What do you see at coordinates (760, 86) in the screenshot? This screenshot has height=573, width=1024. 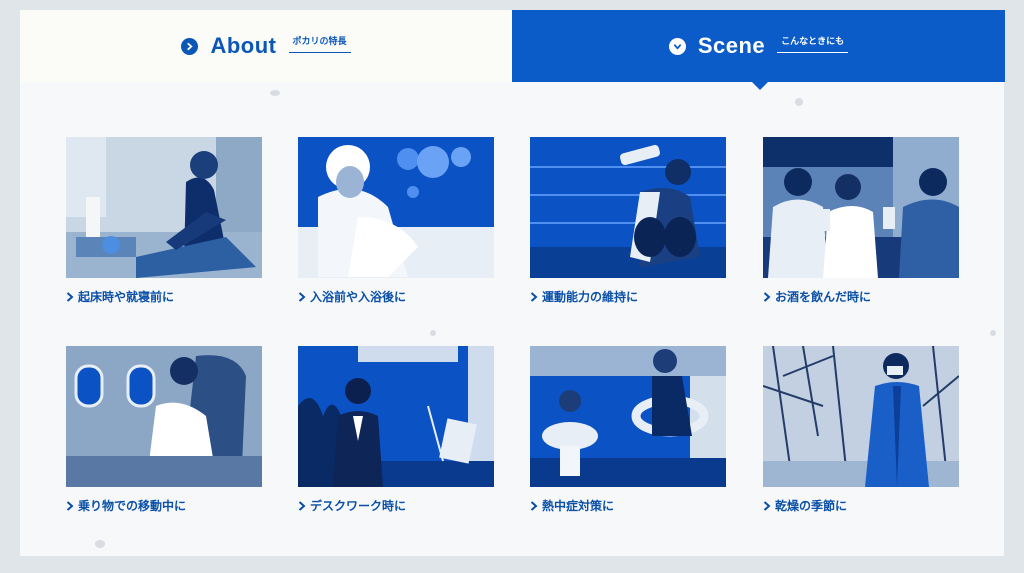 I see `active-tab-pointer` at bounding box center [760, 86].